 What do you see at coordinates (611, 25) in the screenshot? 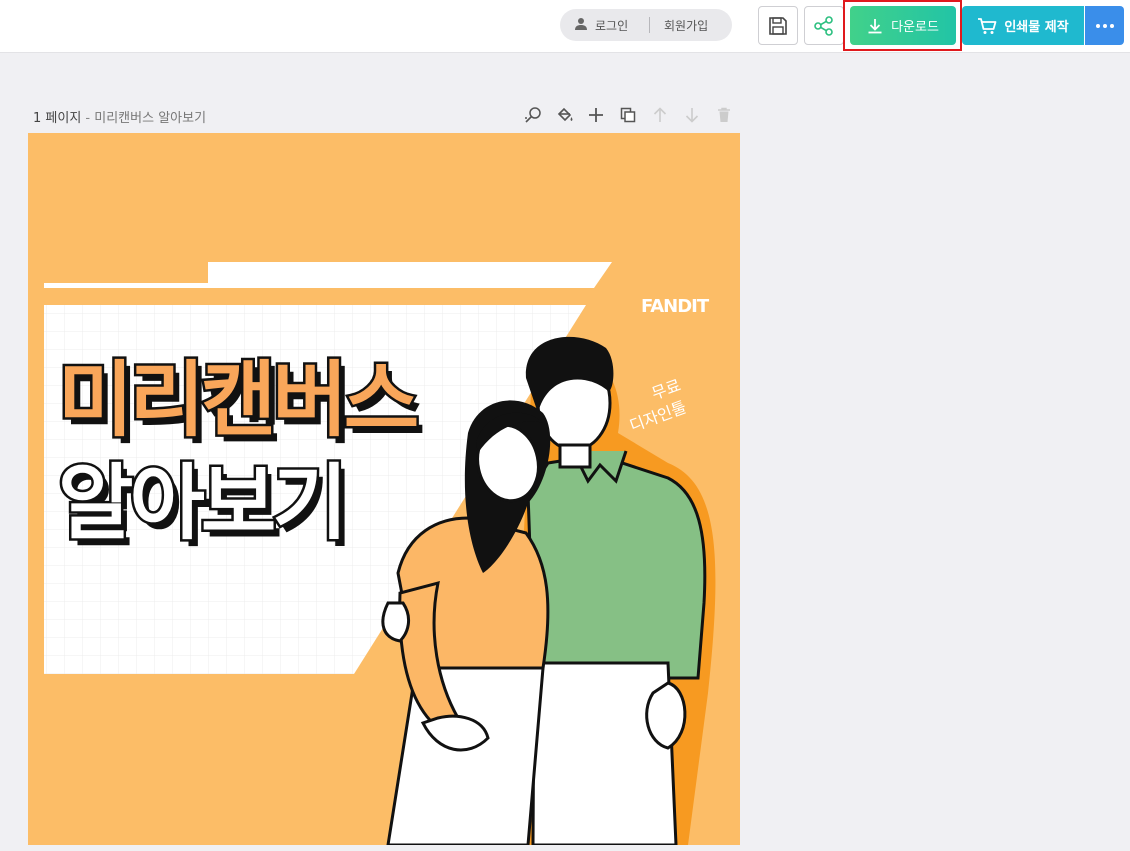
I see `login-link: 로그인` at bounding box center [611, 25].